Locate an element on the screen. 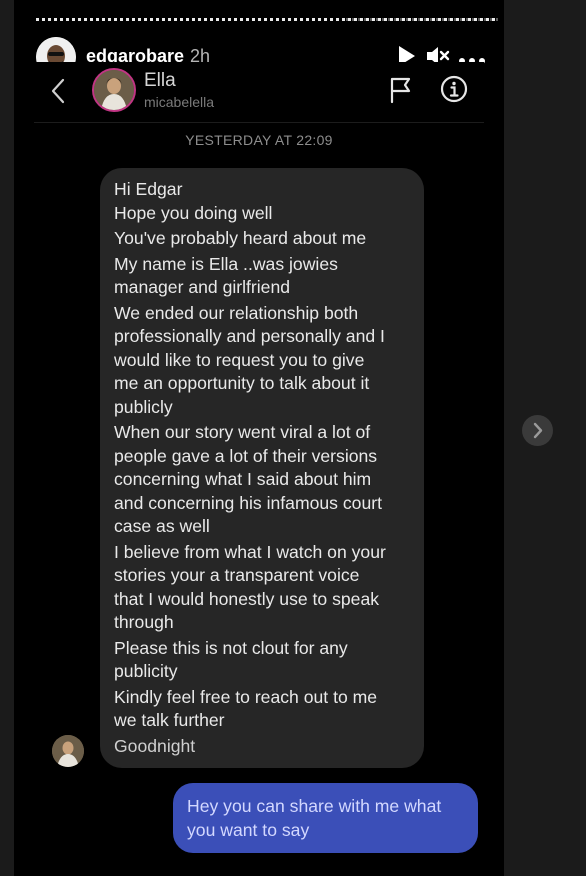  message-line: publicity is located at coordinates (146, 671).